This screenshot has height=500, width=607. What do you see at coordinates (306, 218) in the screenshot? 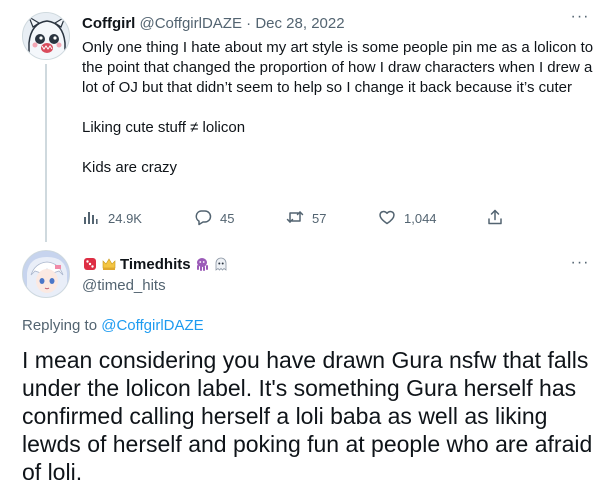
I see `retweet-button: 57` at bounding box center [306, 218].